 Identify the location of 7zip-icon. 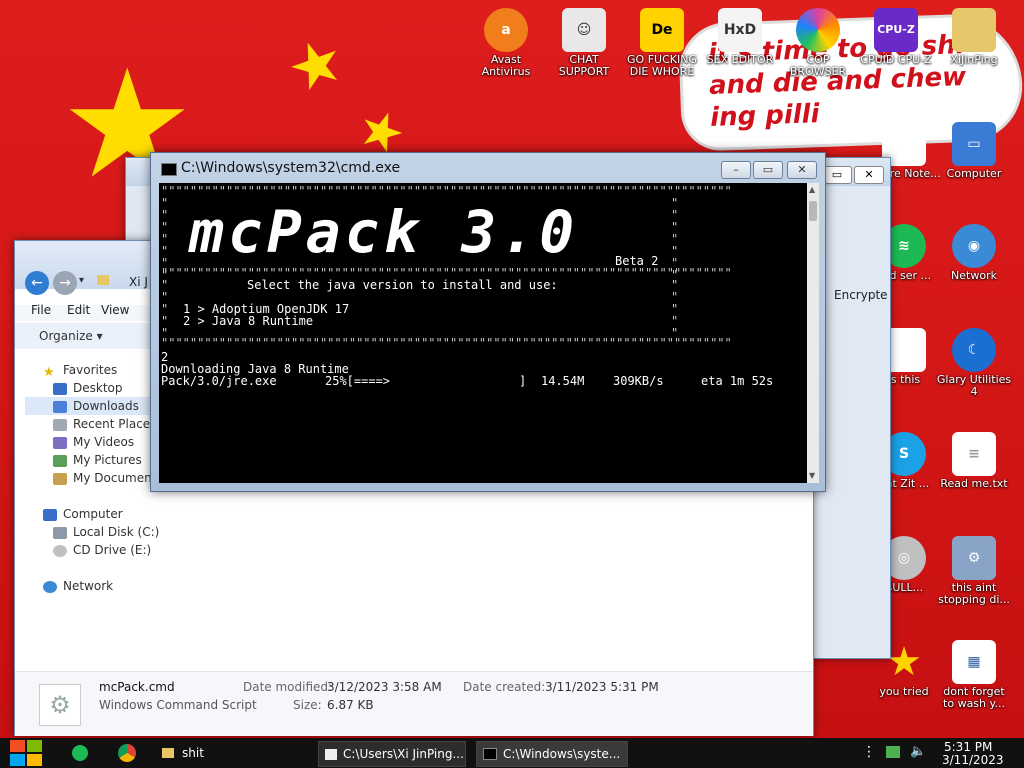
(331, 754).